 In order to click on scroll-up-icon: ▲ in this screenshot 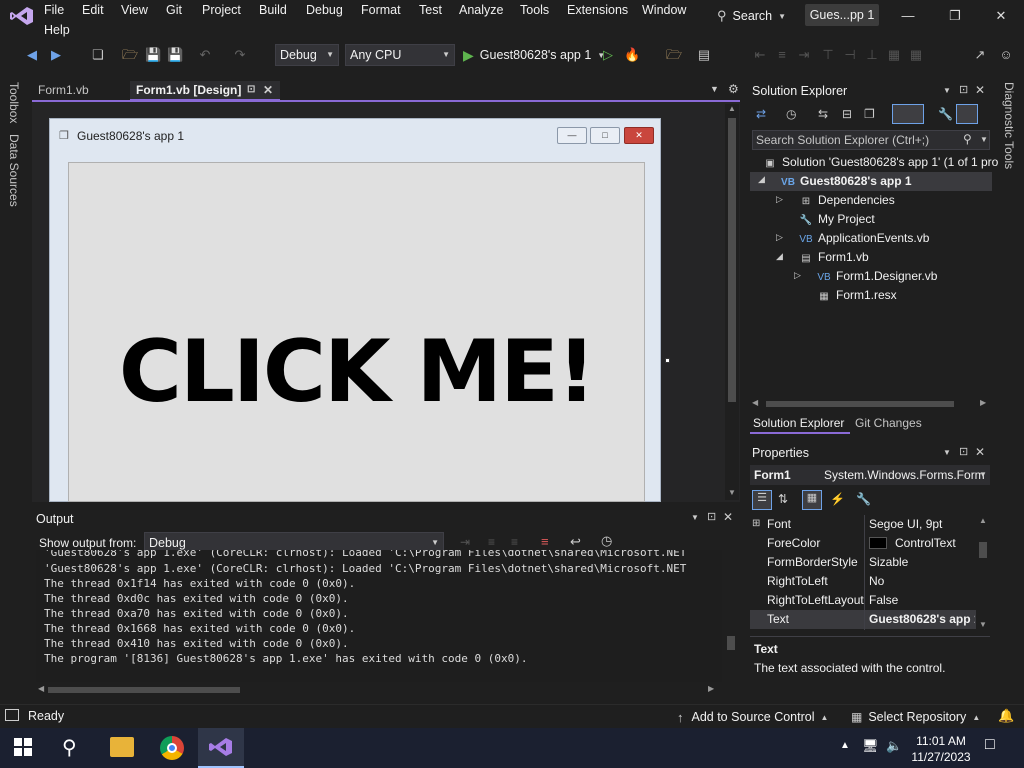, I will do `click(983, 520)`.